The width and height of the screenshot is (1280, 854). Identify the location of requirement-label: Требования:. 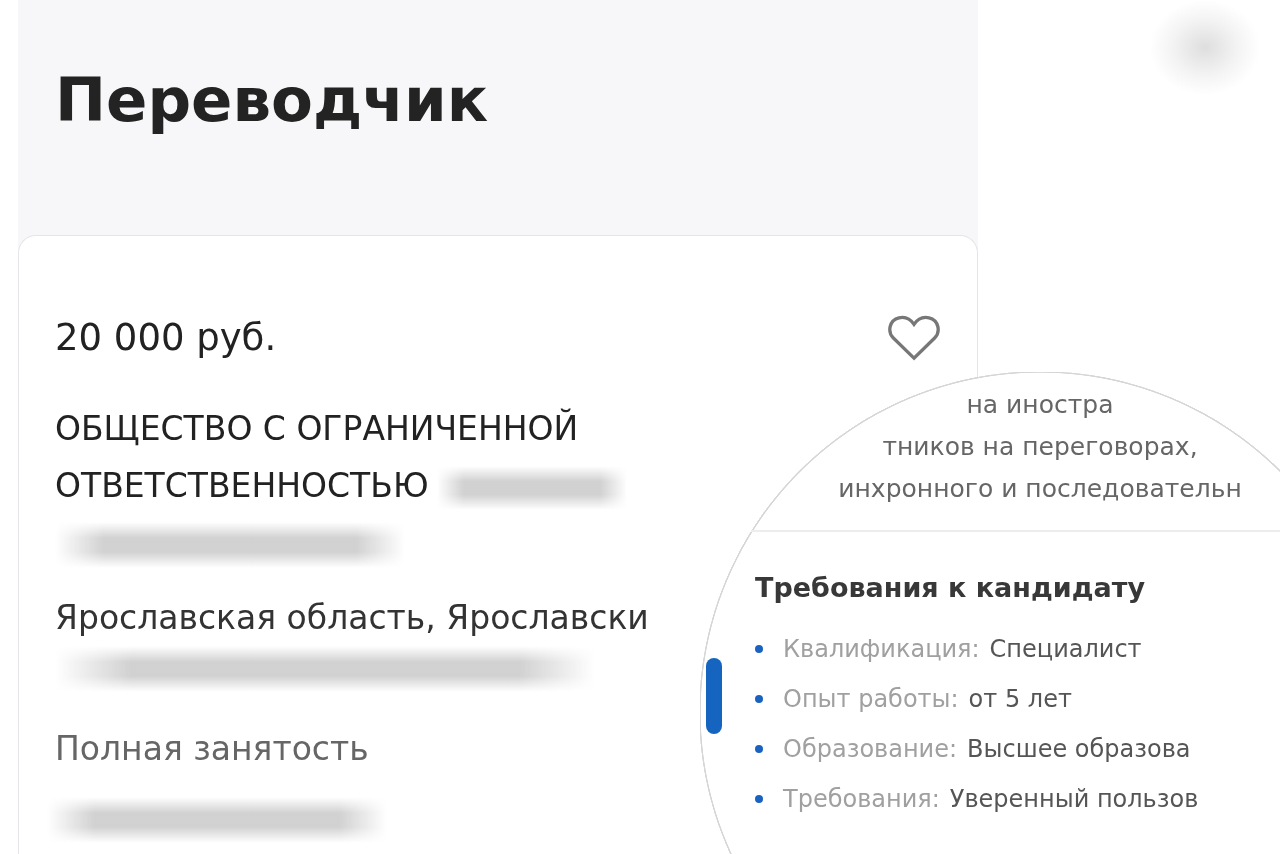
(861, 799).